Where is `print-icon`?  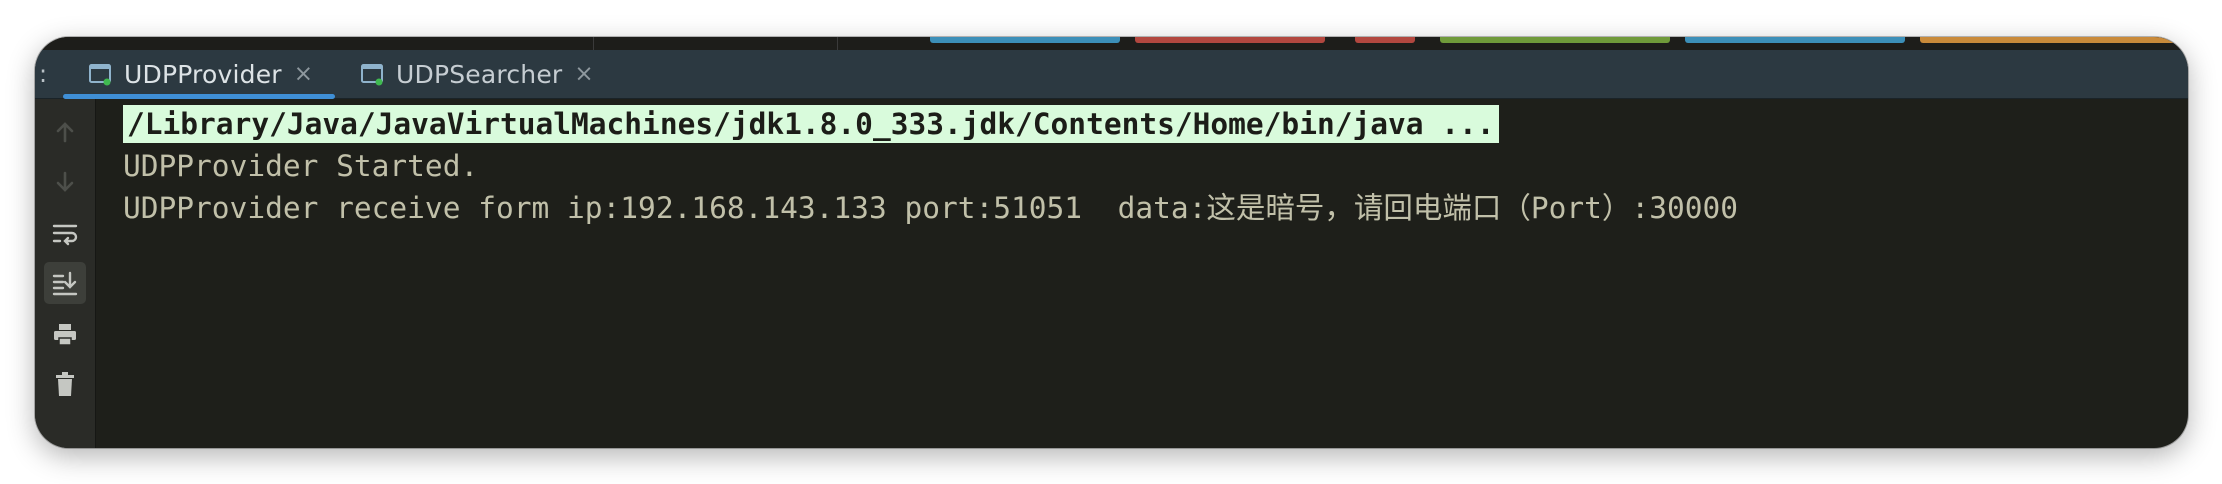
print-icon is located at coordinates (65, 335).